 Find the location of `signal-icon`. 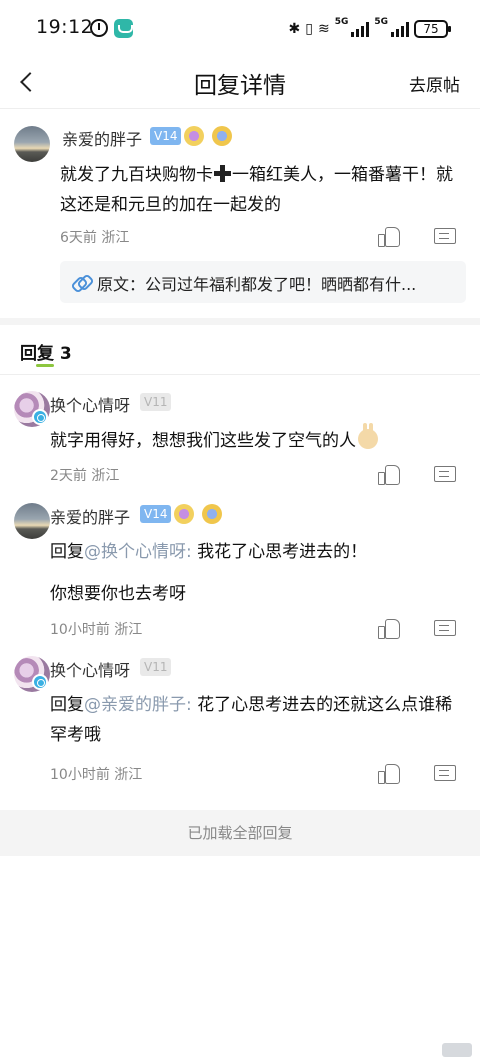

signal-icon is located at coordinates (360, 29).